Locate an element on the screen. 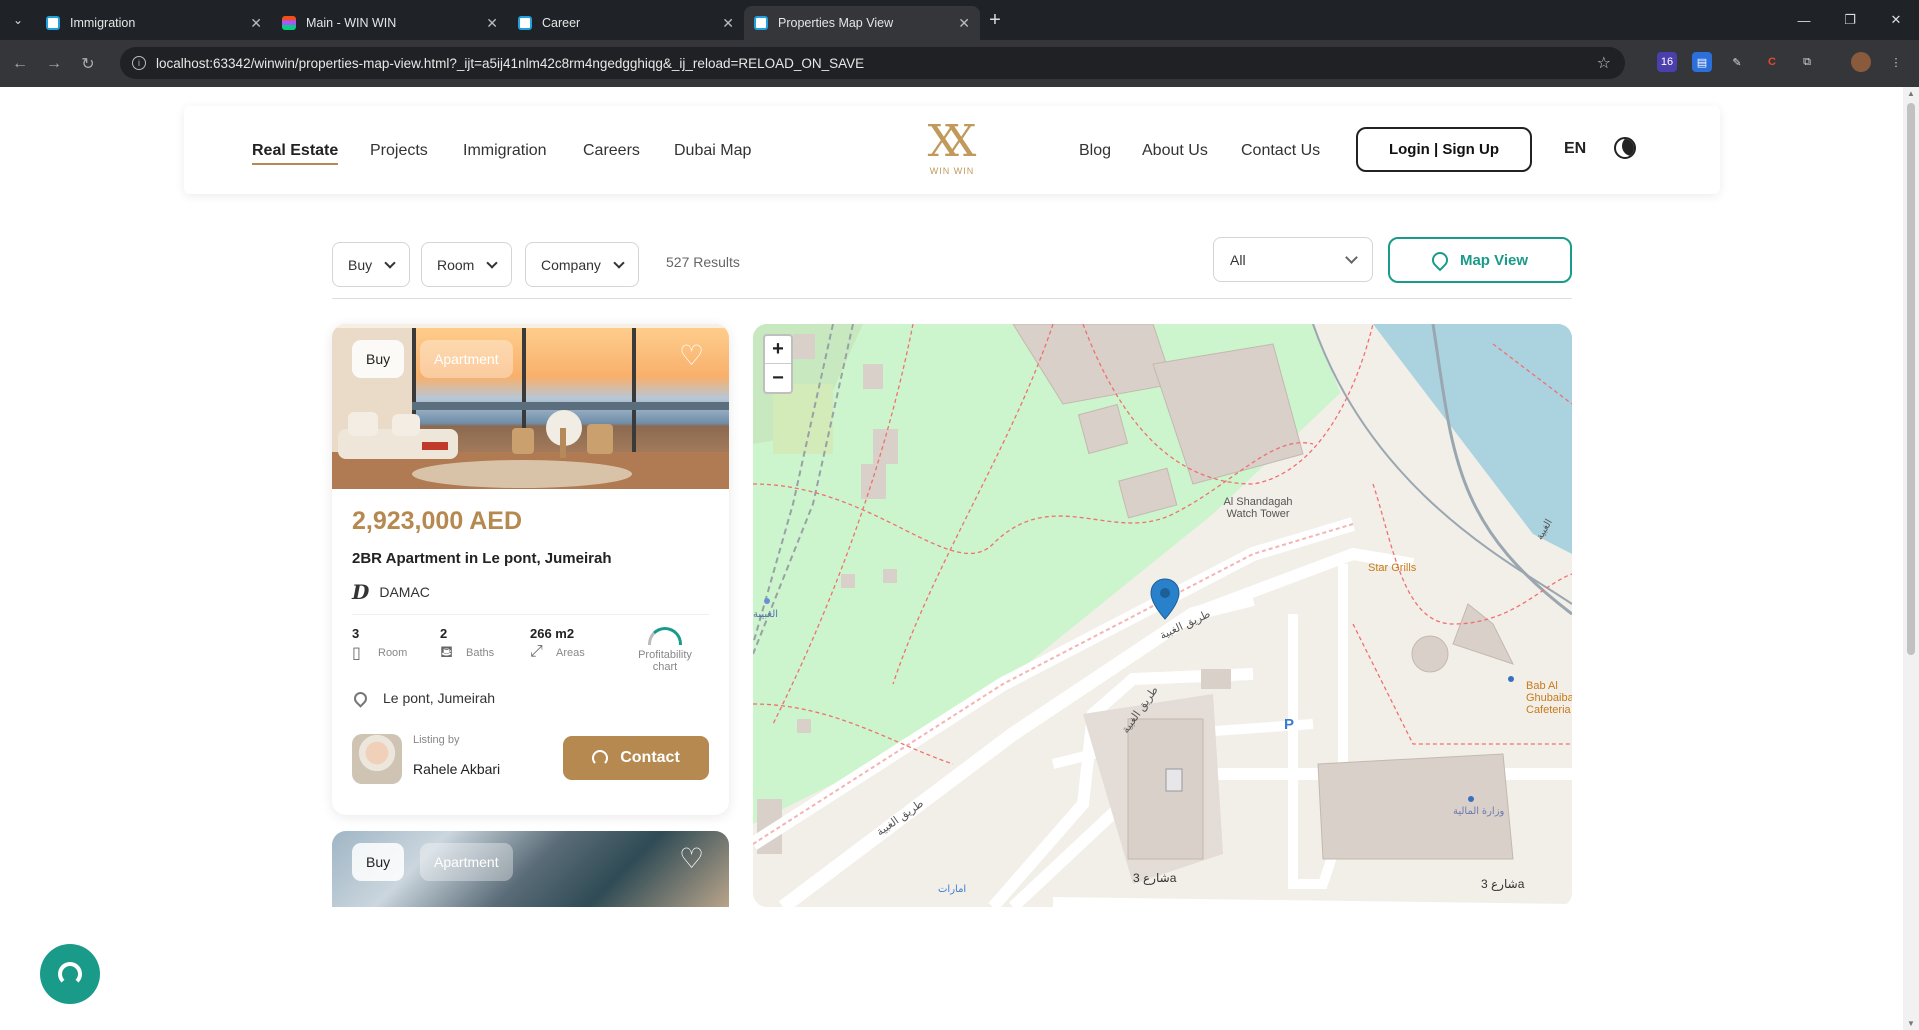  scroll-up-icon: ▲ is located at coordinates (1911, 93).